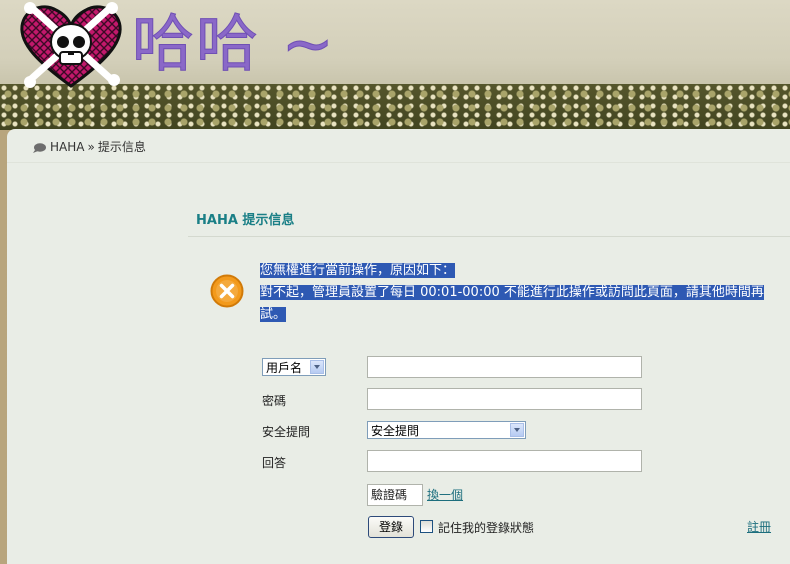 This screenshot has width=790, height=564. I want to click on security-question-label: 安全提問, so click(286, 432).